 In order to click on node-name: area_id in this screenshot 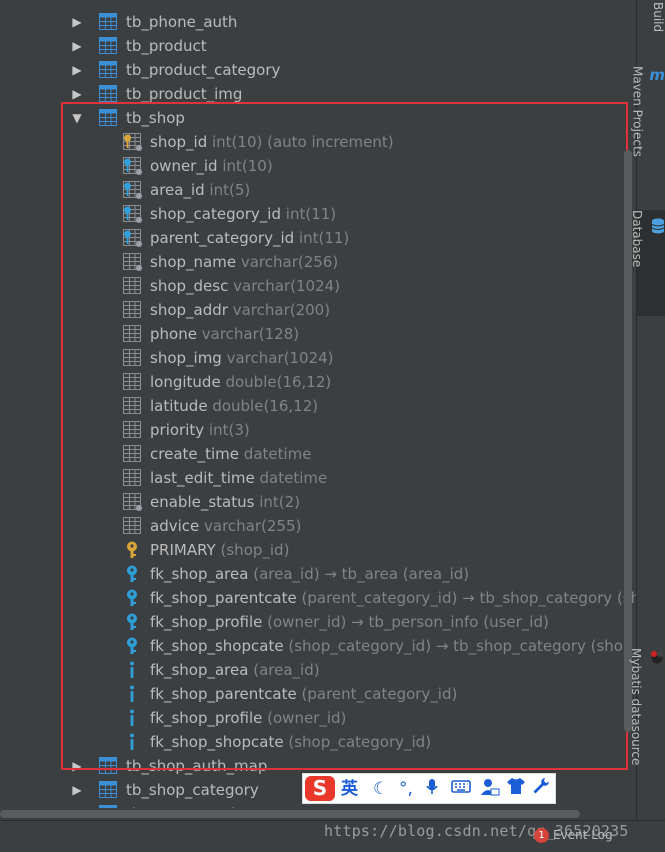, I will do `click(177, 190)`.